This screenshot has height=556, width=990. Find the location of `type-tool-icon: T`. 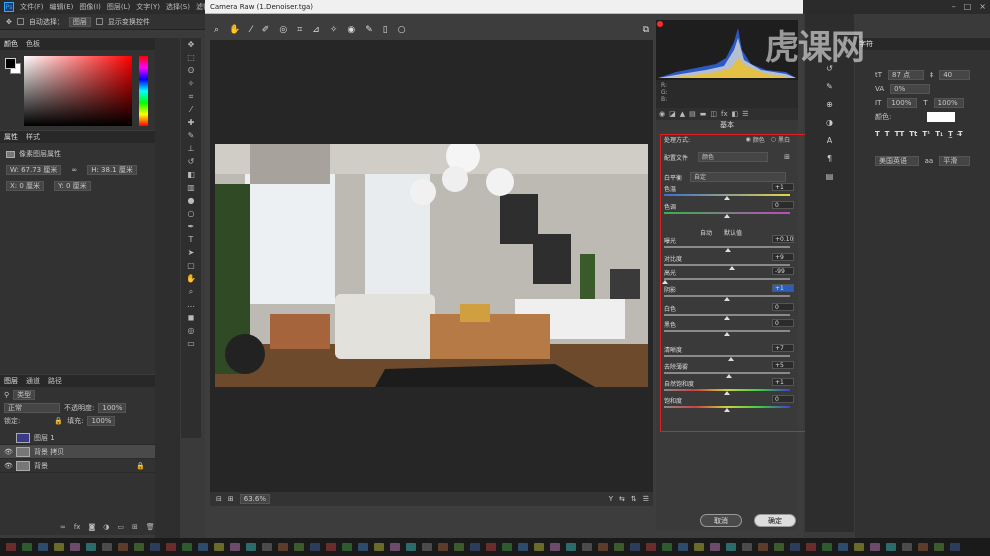

type-tool-icon: T is located at coordinates (191, 239).